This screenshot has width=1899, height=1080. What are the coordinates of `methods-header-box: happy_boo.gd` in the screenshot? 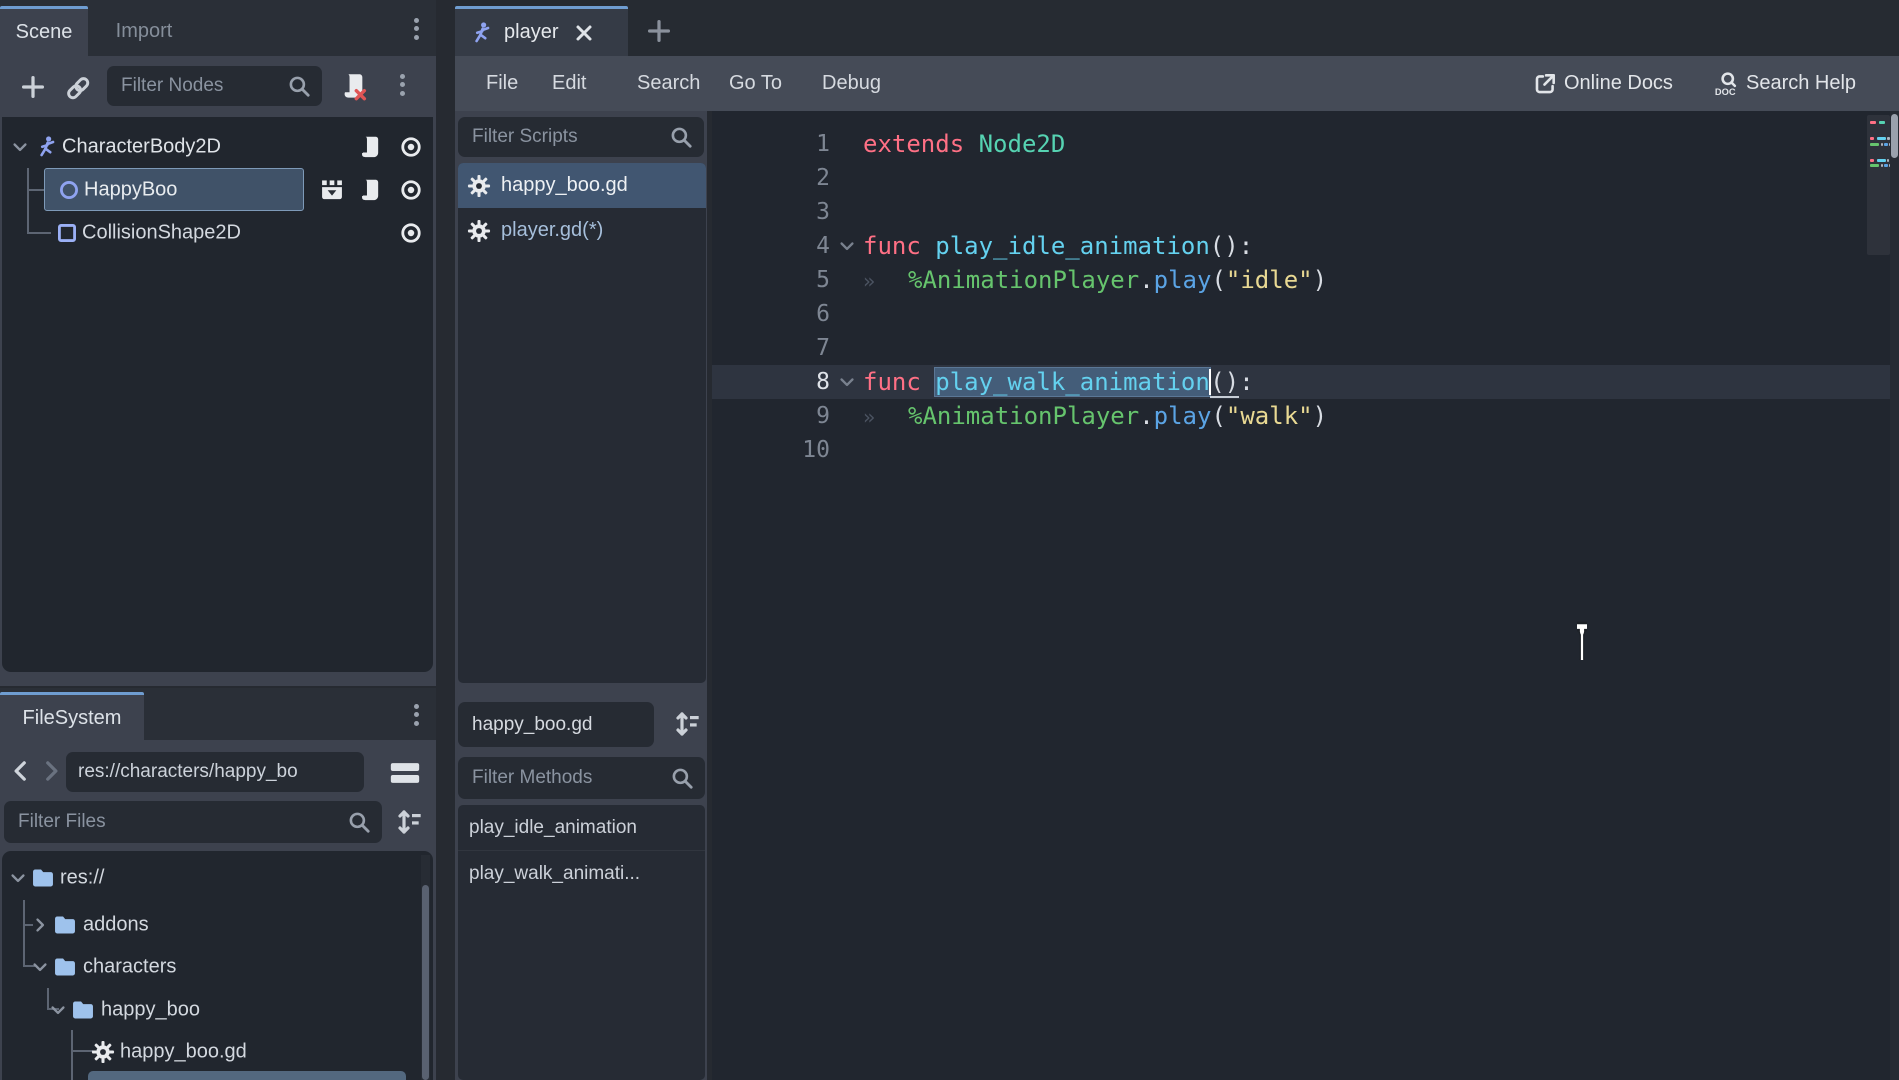 It's located at (556, 724).